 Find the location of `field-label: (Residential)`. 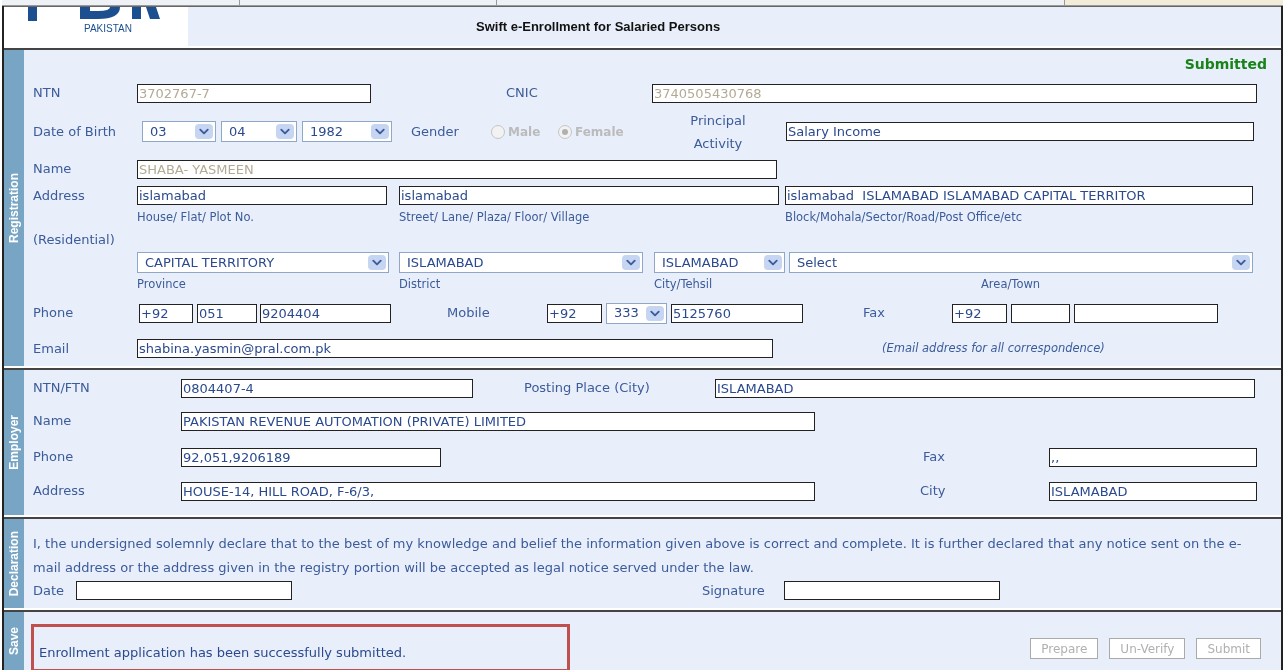

field-label: (Residential) is located at coordinates (74, 239).